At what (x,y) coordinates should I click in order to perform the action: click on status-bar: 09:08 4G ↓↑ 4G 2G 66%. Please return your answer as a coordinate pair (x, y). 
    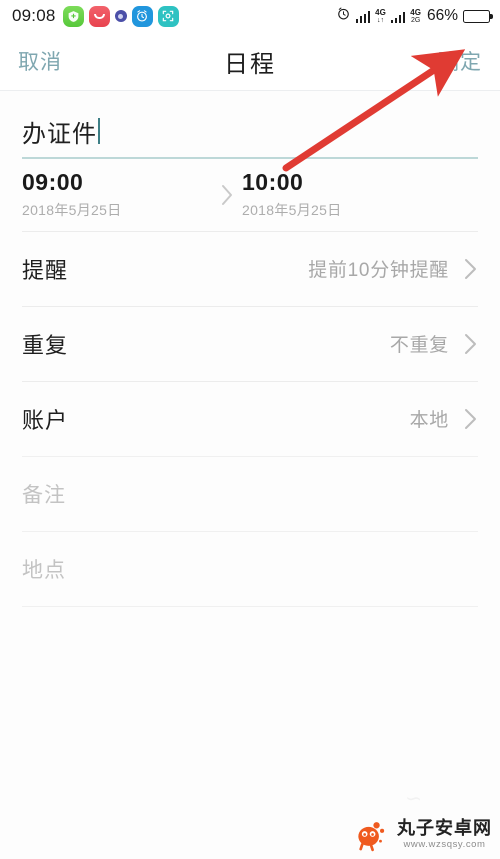
    Looking at the image, I should click on (250, 16).